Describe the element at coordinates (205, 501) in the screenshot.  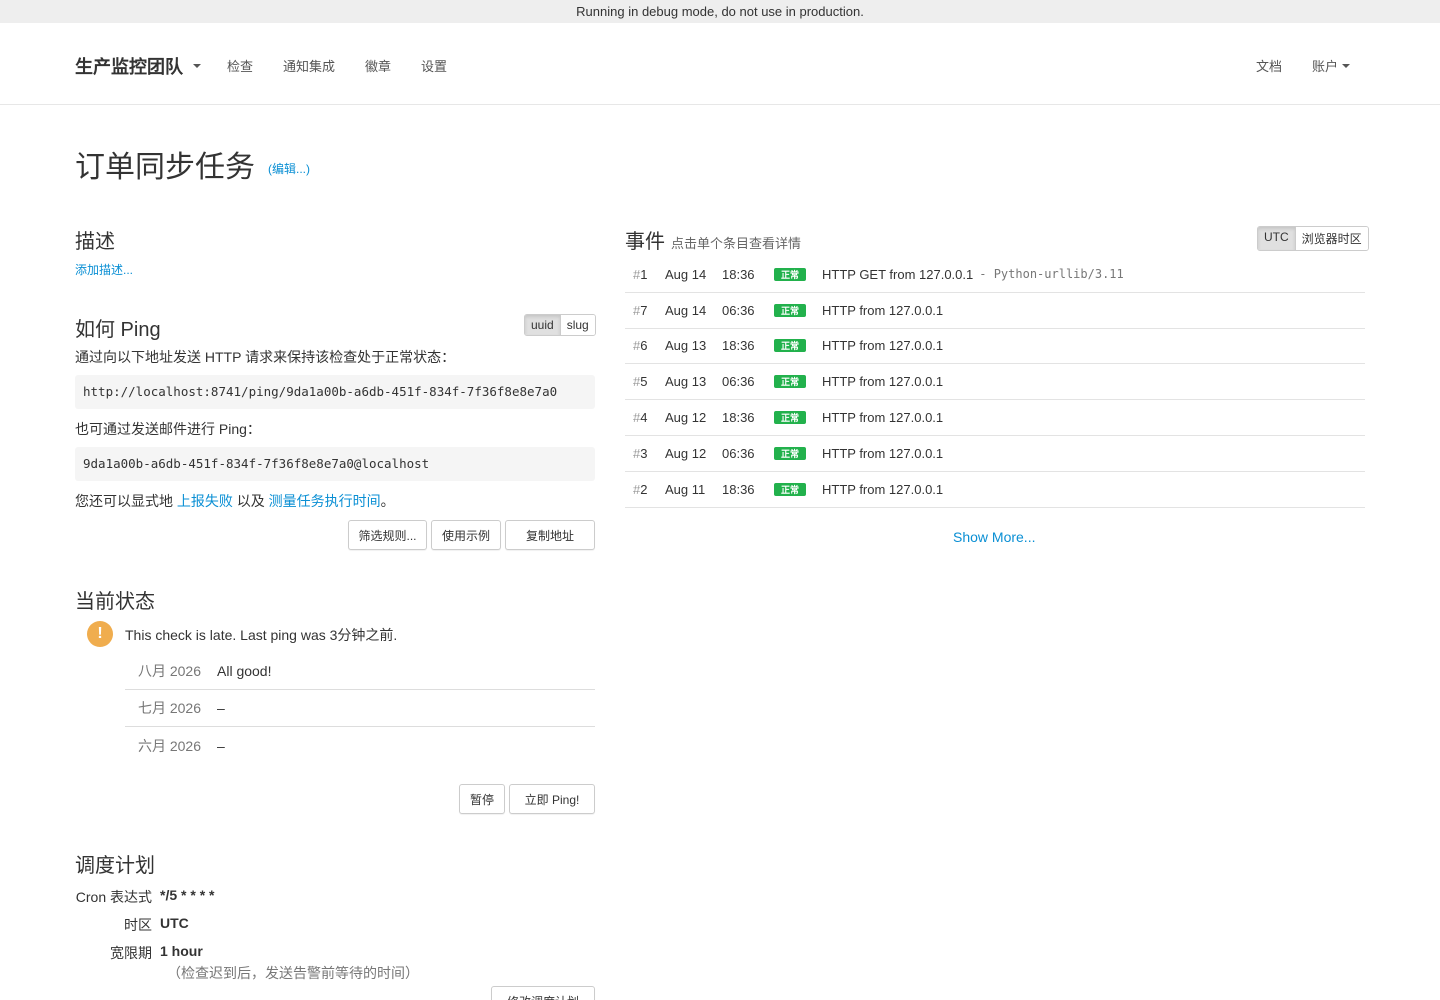
I see `report-failure-link: 上报失败` at that location.